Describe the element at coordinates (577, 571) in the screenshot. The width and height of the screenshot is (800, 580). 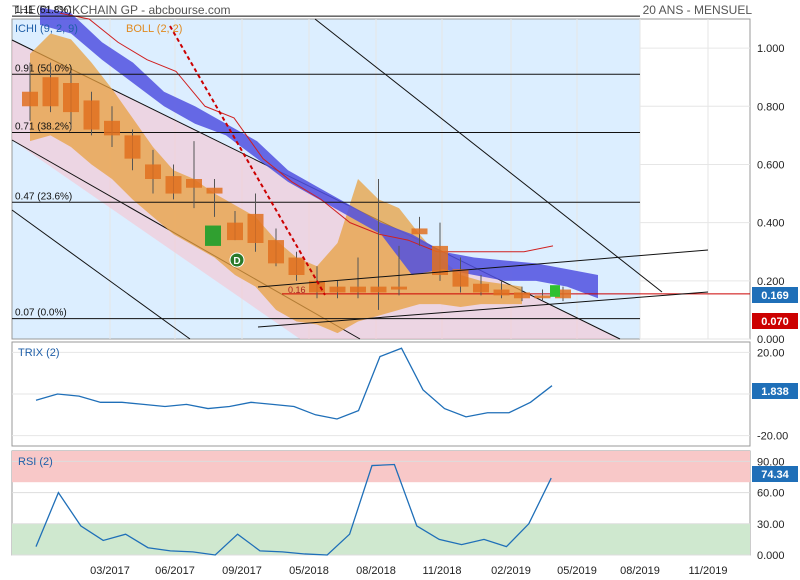
I see `x-tick-label: 05/2019` at that location.